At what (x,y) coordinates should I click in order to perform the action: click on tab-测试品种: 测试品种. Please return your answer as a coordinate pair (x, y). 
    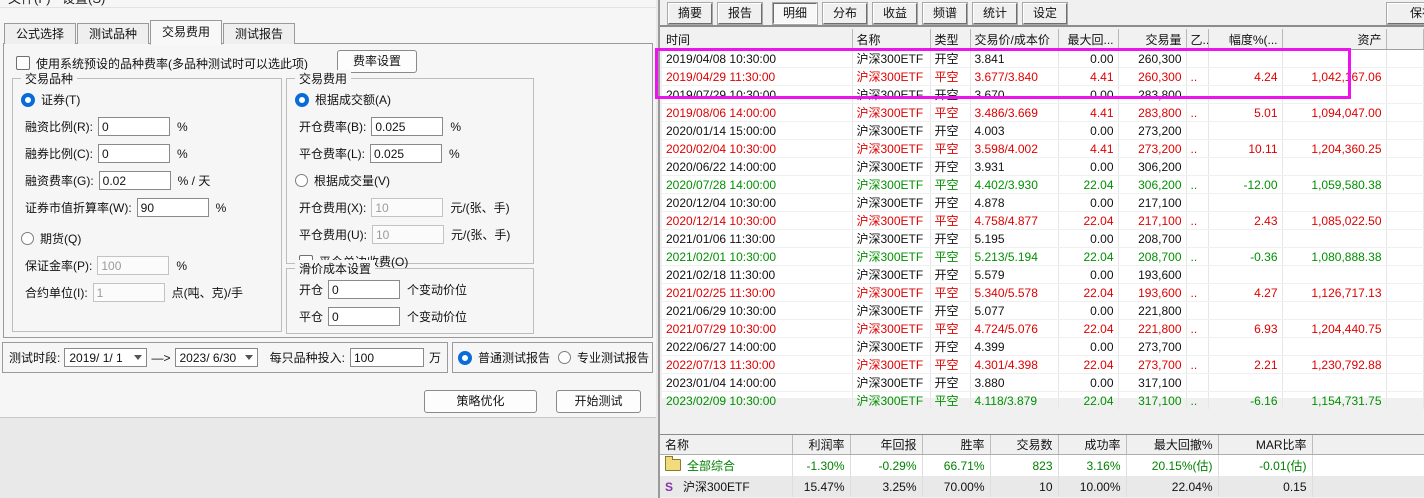
    Looking at the image, I should click on (113, 33).